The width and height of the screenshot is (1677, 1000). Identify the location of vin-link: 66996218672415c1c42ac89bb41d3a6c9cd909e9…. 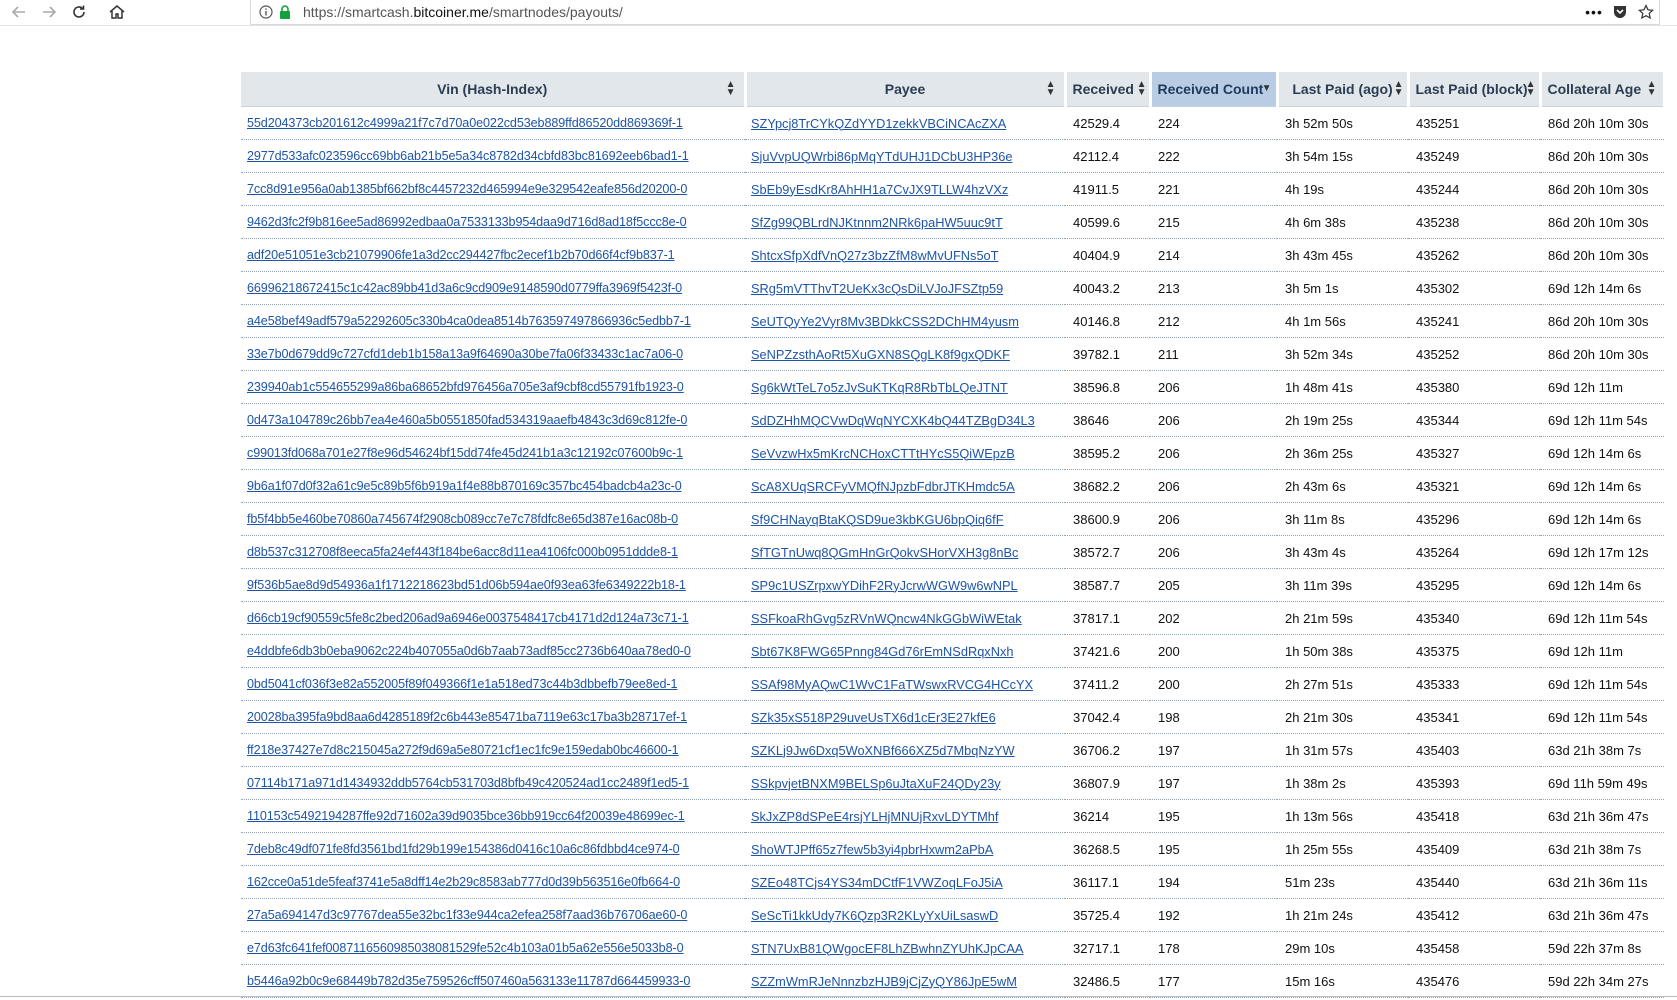
(464, 288).